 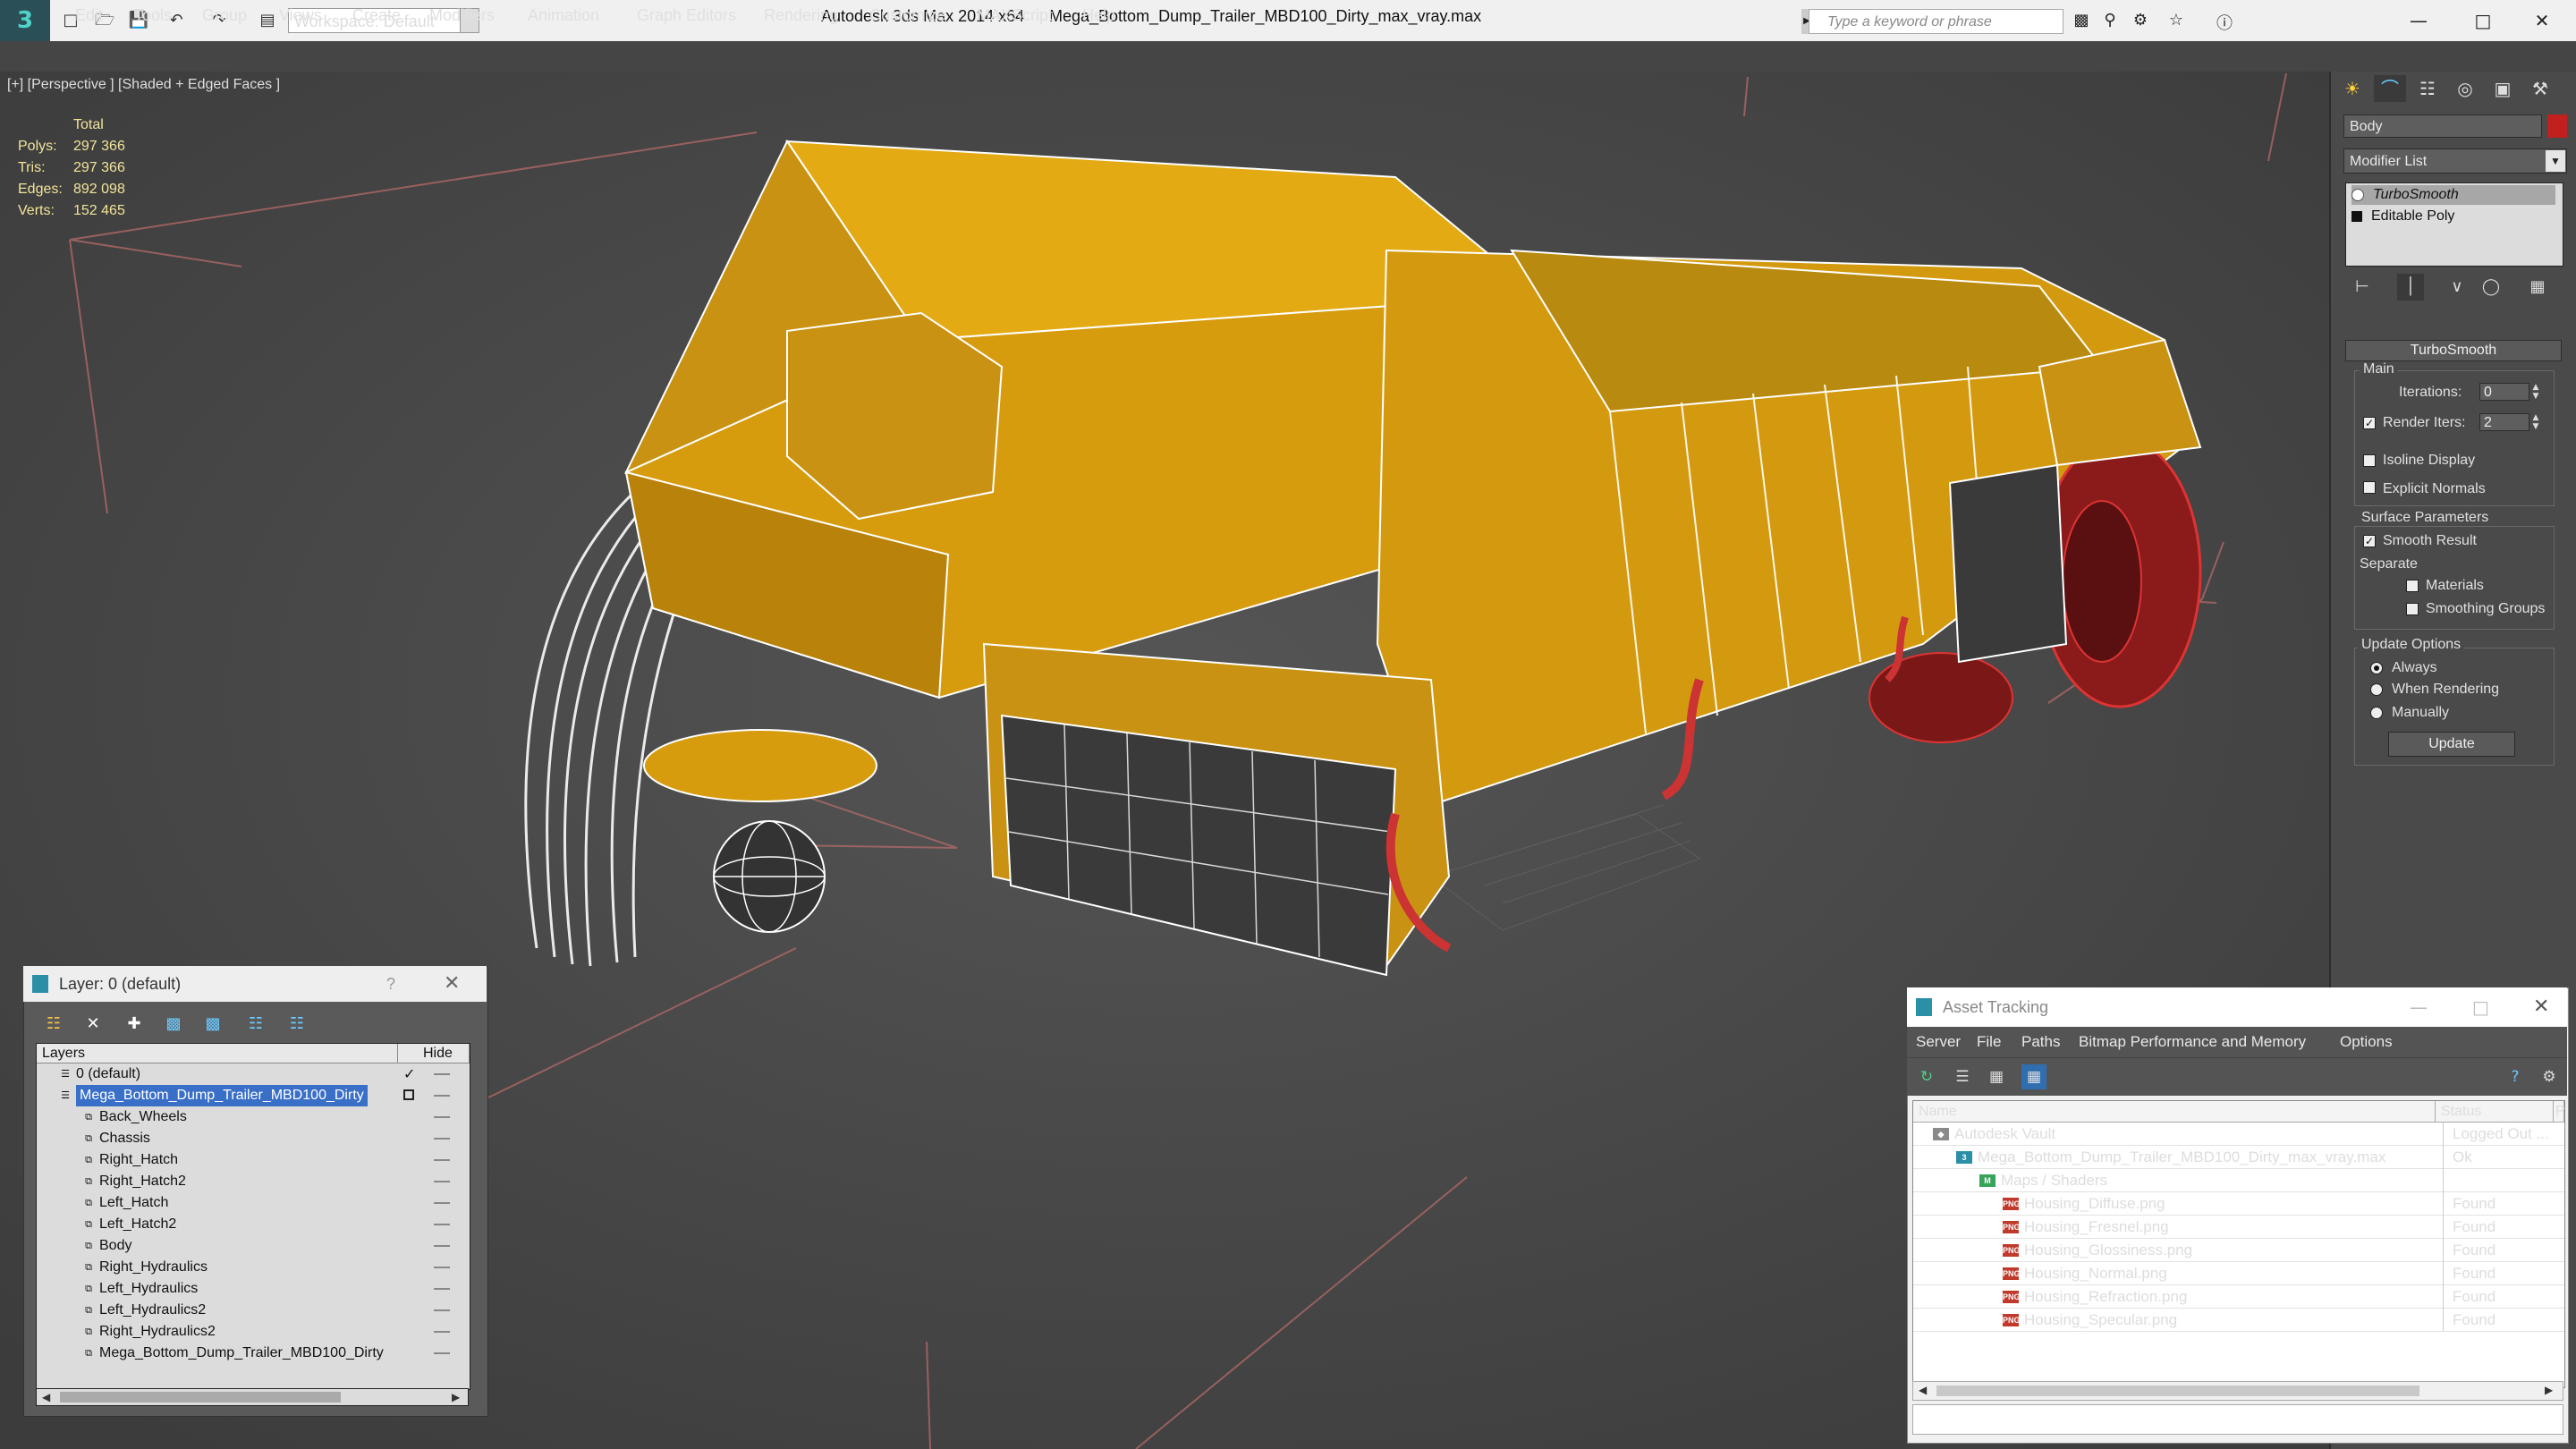 What do you see at coordinates (2238, 1227) in the screenshot?
I see `asset-row: PNG Housing_Fresnel.png Found` at bounding box center [2238, 1227].